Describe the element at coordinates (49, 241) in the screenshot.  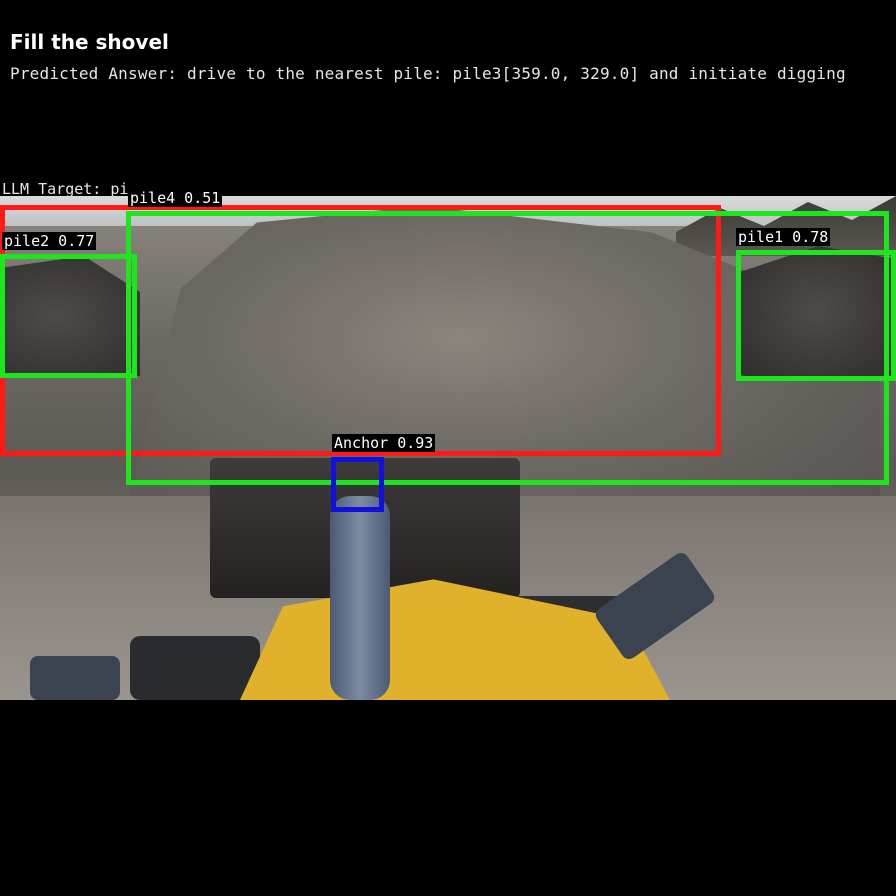
I see `pile2-label: pile2 0.77` at that location.